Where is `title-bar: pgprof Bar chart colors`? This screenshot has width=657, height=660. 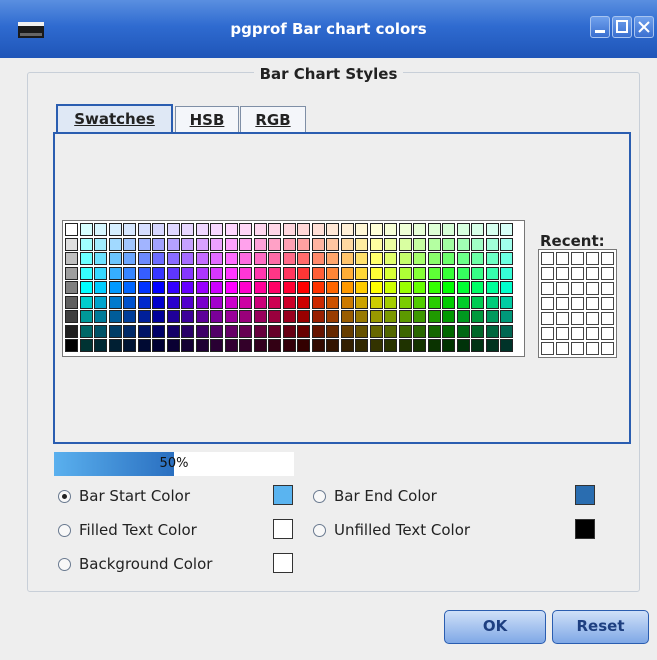
title-bar: pgprof Bar chart colors is located at coordinates (328, 29).